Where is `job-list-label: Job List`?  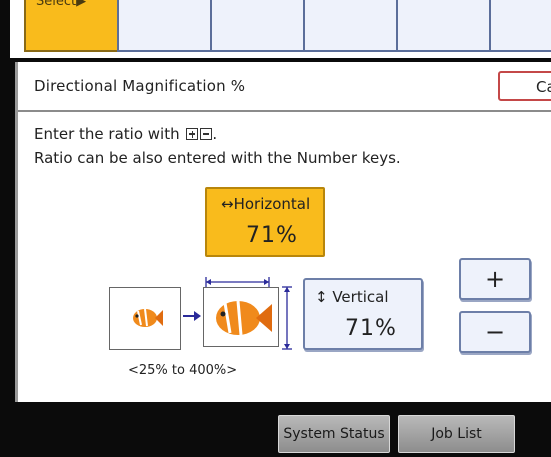
job-list-label: Job List is located at coordinates (456, 434).